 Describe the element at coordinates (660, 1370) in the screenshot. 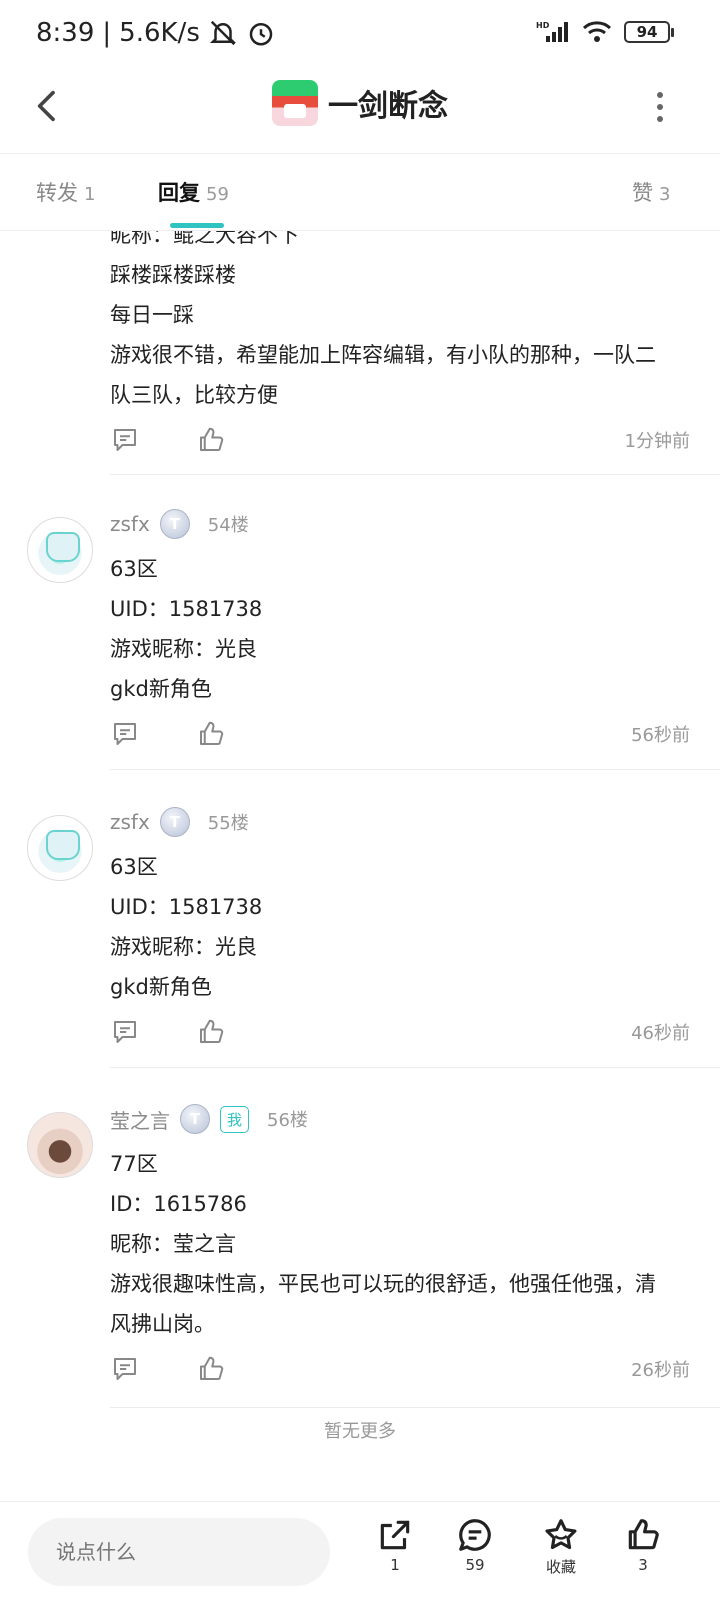

I see `post-time: 26秒前` at that location.